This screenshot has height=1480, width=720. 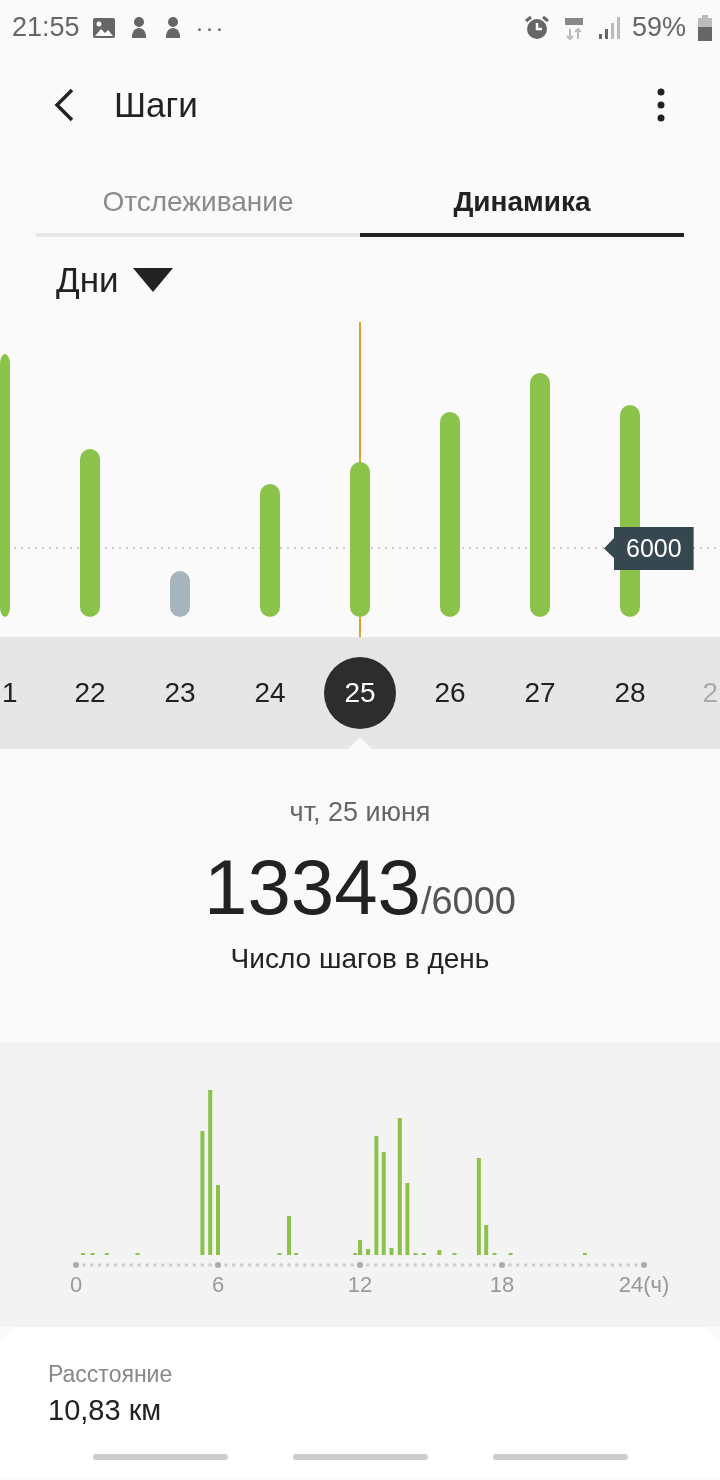 What do you see at coordinates (210, 27) in the screenshot?
I see `more-notifications: ···` at bounding box center [210, 27].